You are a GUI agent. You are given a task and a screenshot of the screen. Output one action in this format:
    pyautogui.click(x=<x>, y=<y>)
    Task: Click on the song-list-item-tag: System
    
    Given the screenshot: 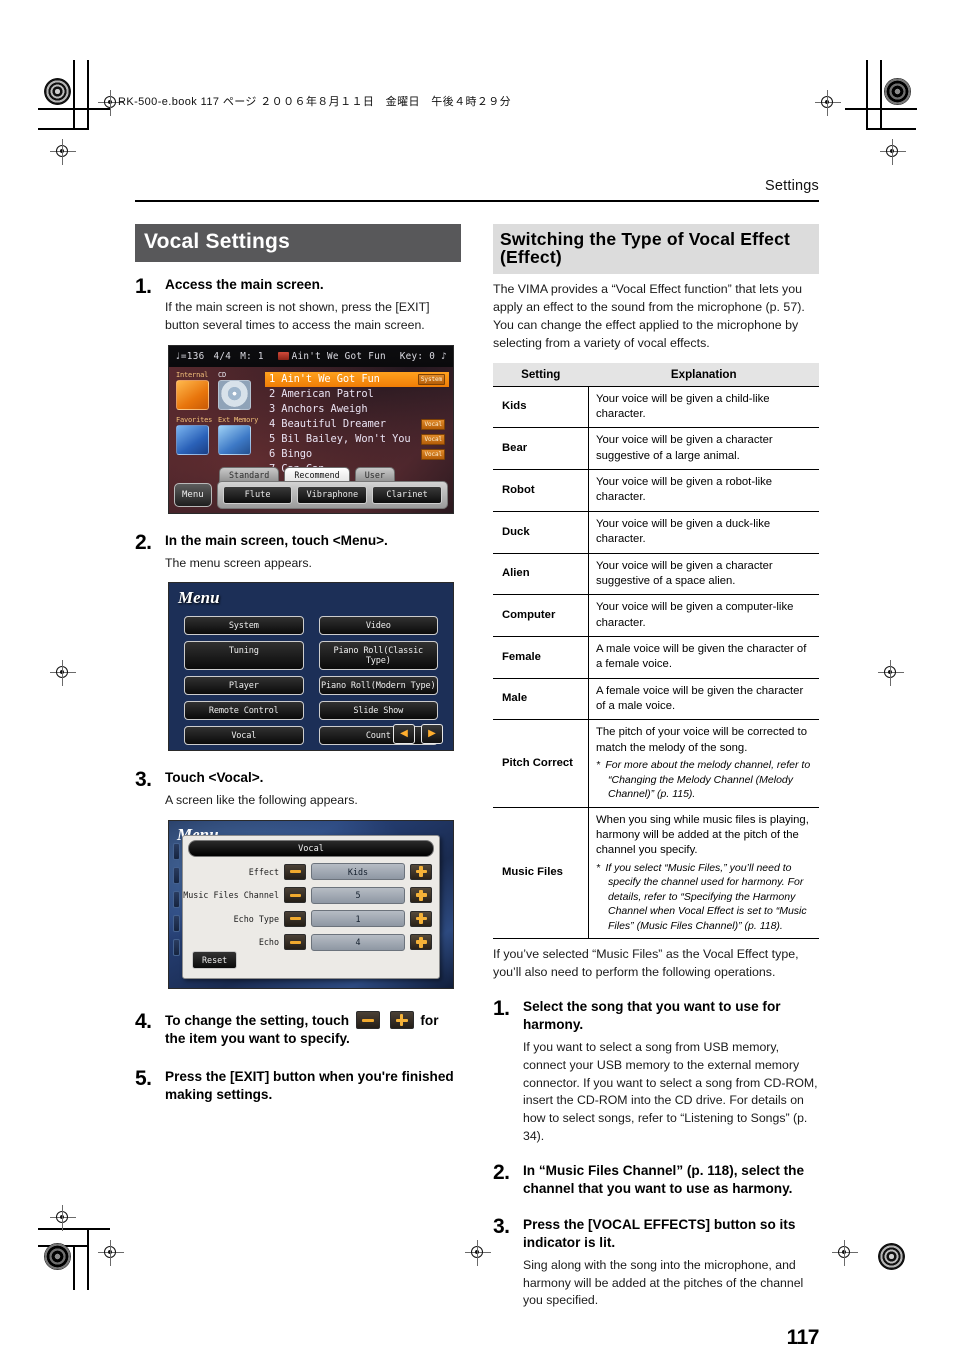 What is the action you would take?
    pyautogui.click(x=431, y=379)
    